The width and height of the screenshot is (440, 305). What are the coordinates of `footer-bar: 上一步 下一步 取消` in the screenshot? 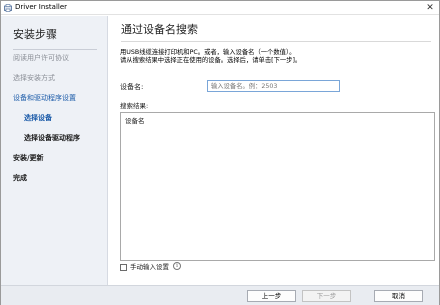 It's located at (220, 295).